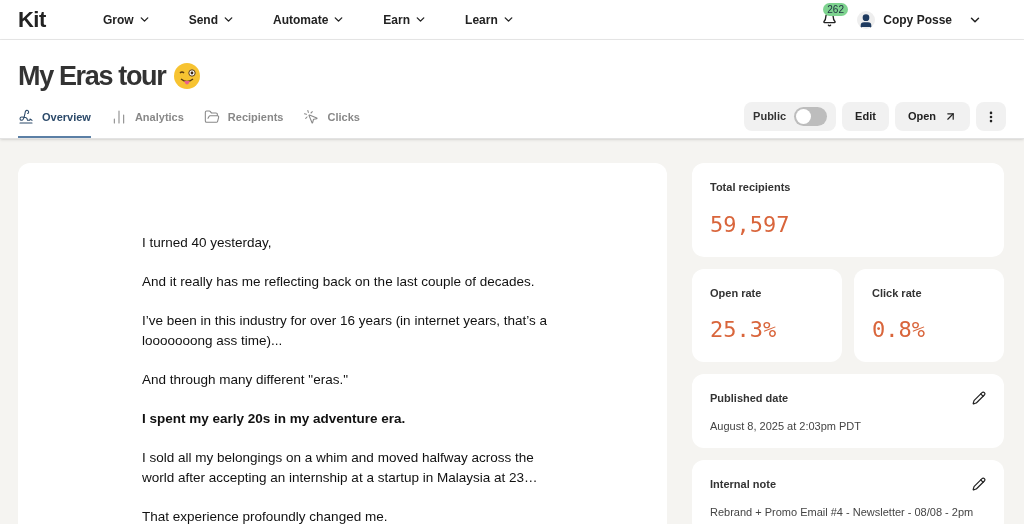 The width and height of the screenshot is (1024, 524). What do you see at coordinates (842, 512) in the screenshot?
I see `detail-value: Rebrand + Promo Email #4 - Newsletter - 08/08 - 2pm` at bounding box center [842, 512].